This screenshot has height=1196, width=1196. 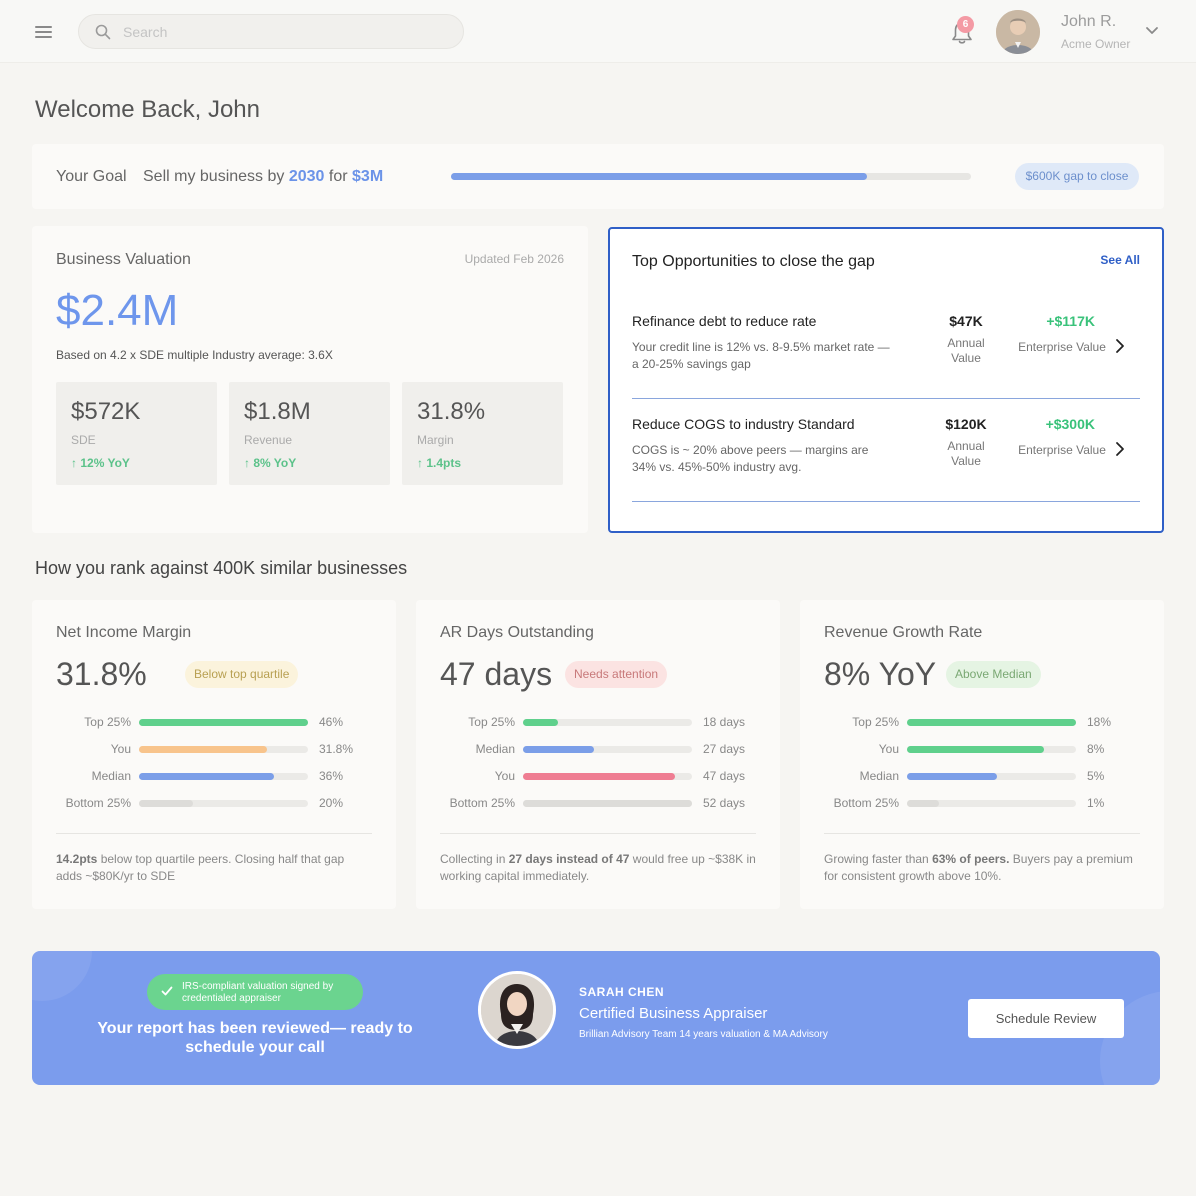 What do you see at coordinates (491, 722) in the screenshot?
I see `bar-label: Top 25%` at bounding box center [491, 722].